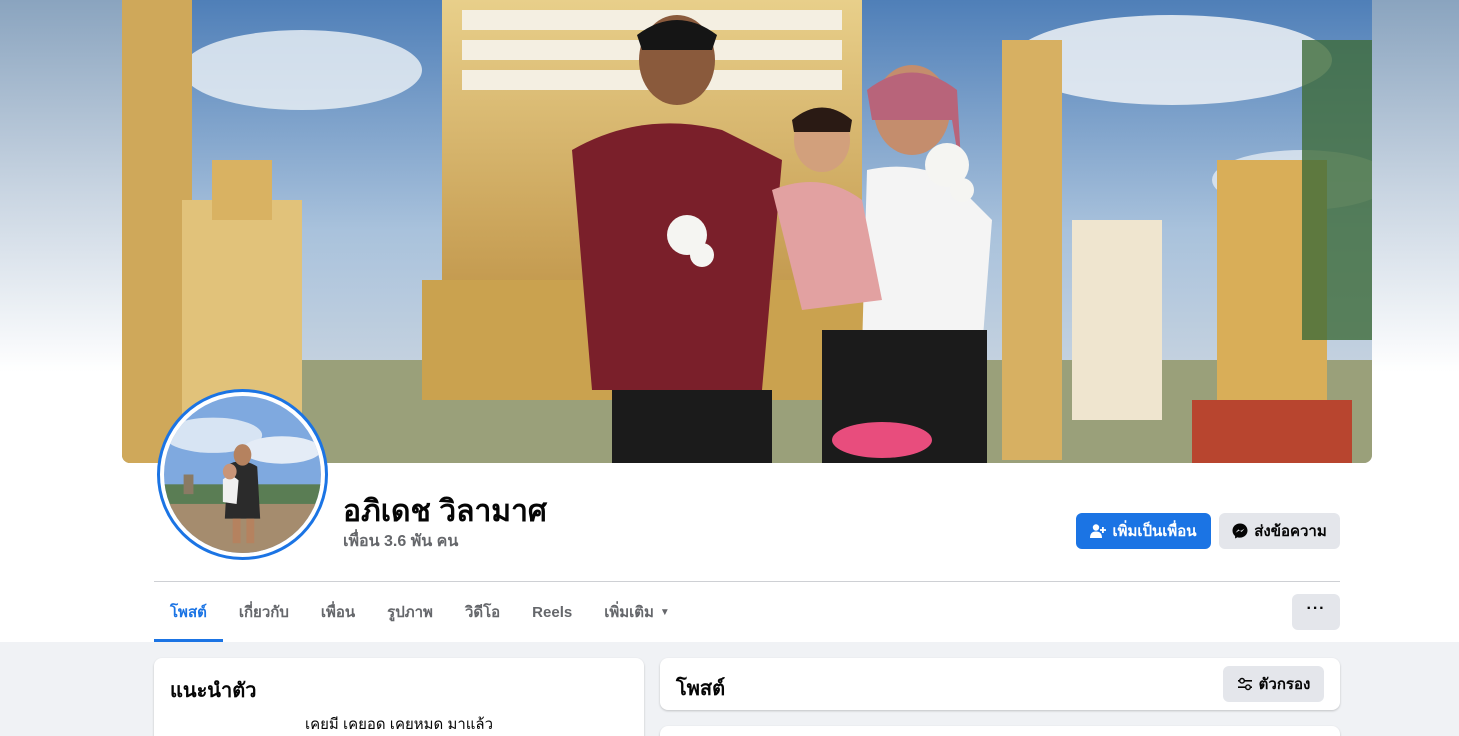  What do you see at coordinates (701, 689) in the screenshot?
I see `posts-title: โพสต์` at bounding box center [701, 689].